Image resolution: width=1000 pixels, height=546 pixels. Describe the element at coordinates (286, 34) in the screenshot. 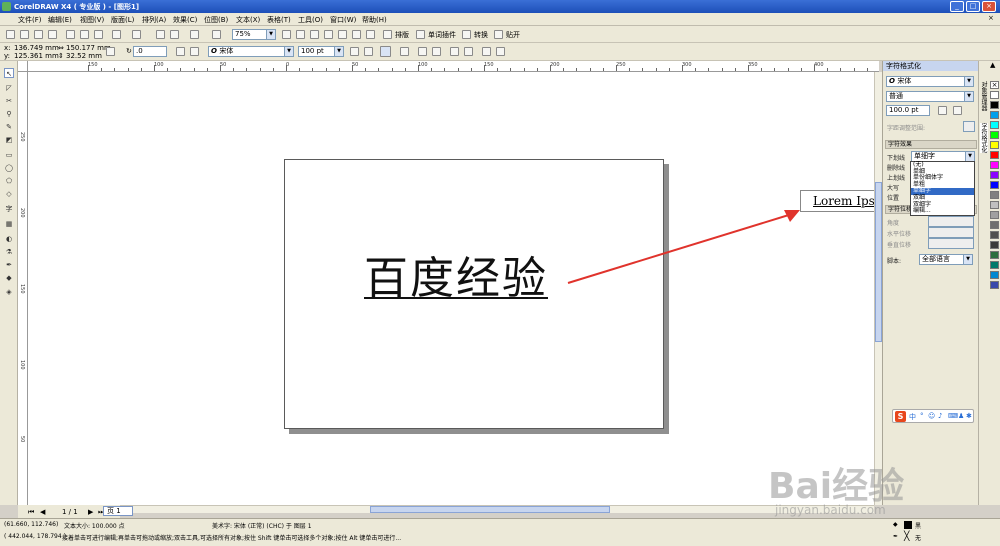

I see `zoom-in-icon` at that location.